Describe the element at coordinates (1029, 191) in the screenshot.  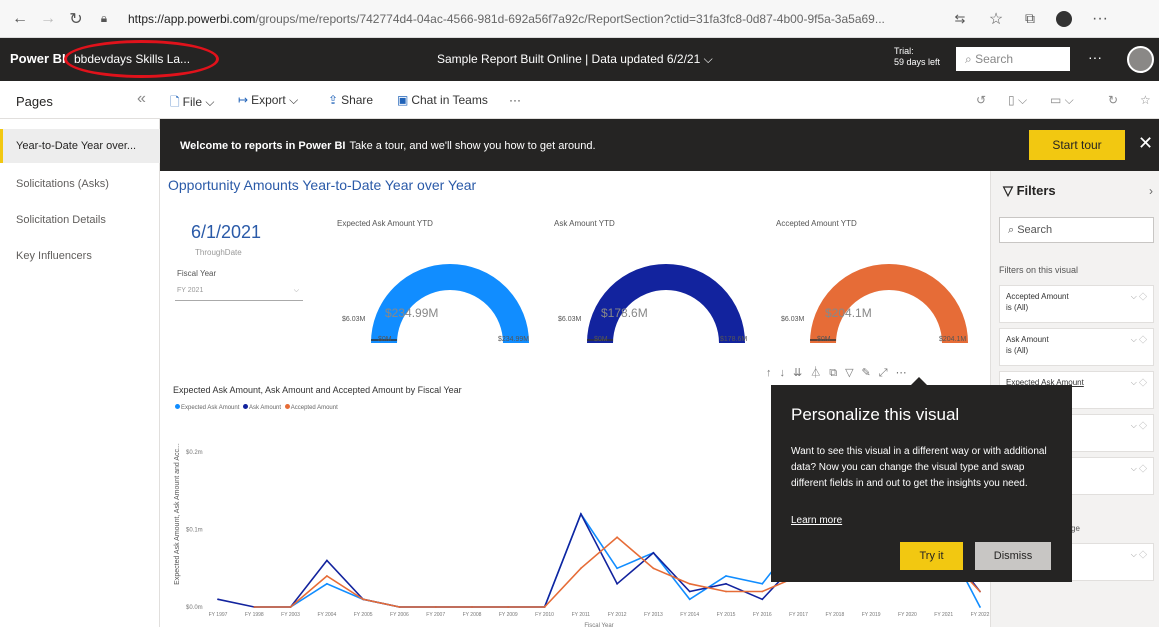
I see `filters-title: ▽ Filters` at that location.